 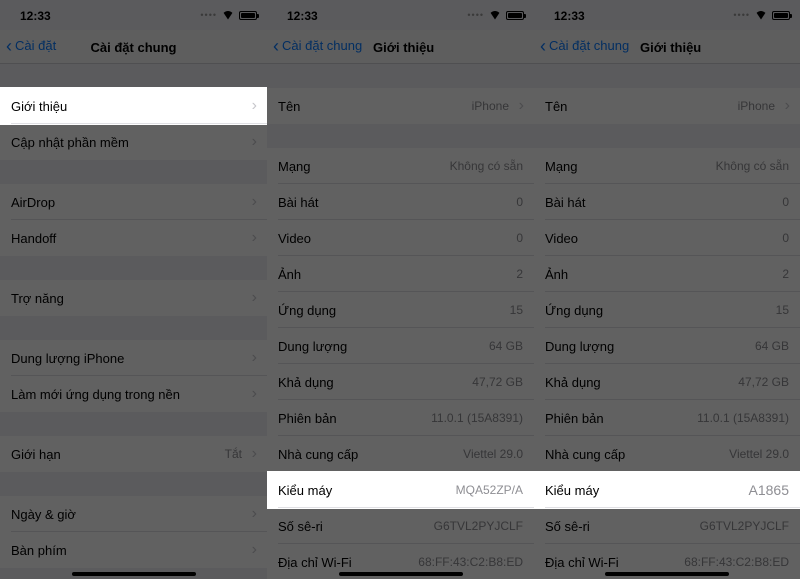 I want to click on row-label: Trợ năng, so click(x=37, y=298).